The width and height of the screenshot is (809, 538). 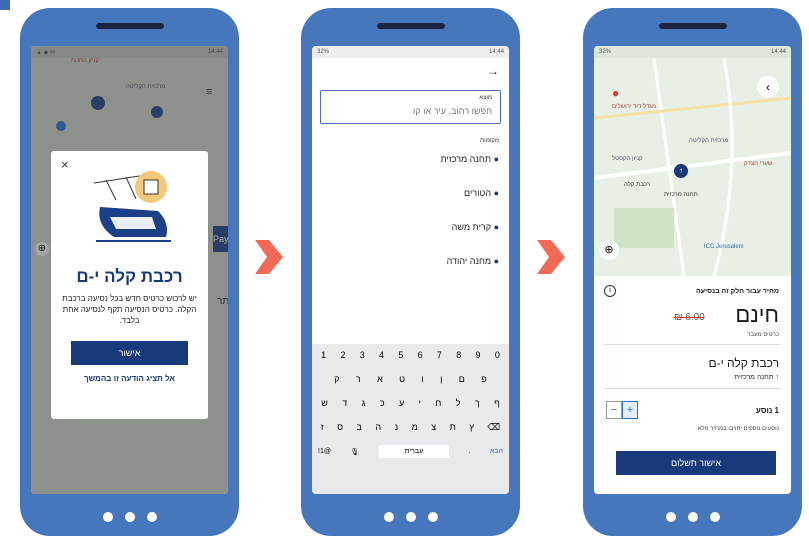 I want to click on key: ד, so click(x=344, y=403).